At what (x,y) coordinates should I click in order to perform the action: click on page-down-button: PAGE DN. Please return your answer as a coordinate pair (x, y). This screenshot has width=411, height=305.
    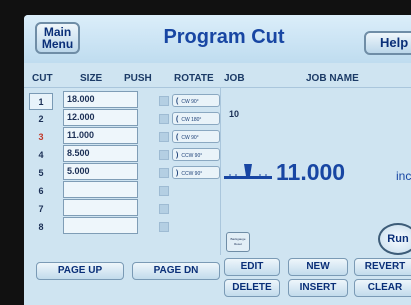
    Looking at the image, I should click on (176, 271).